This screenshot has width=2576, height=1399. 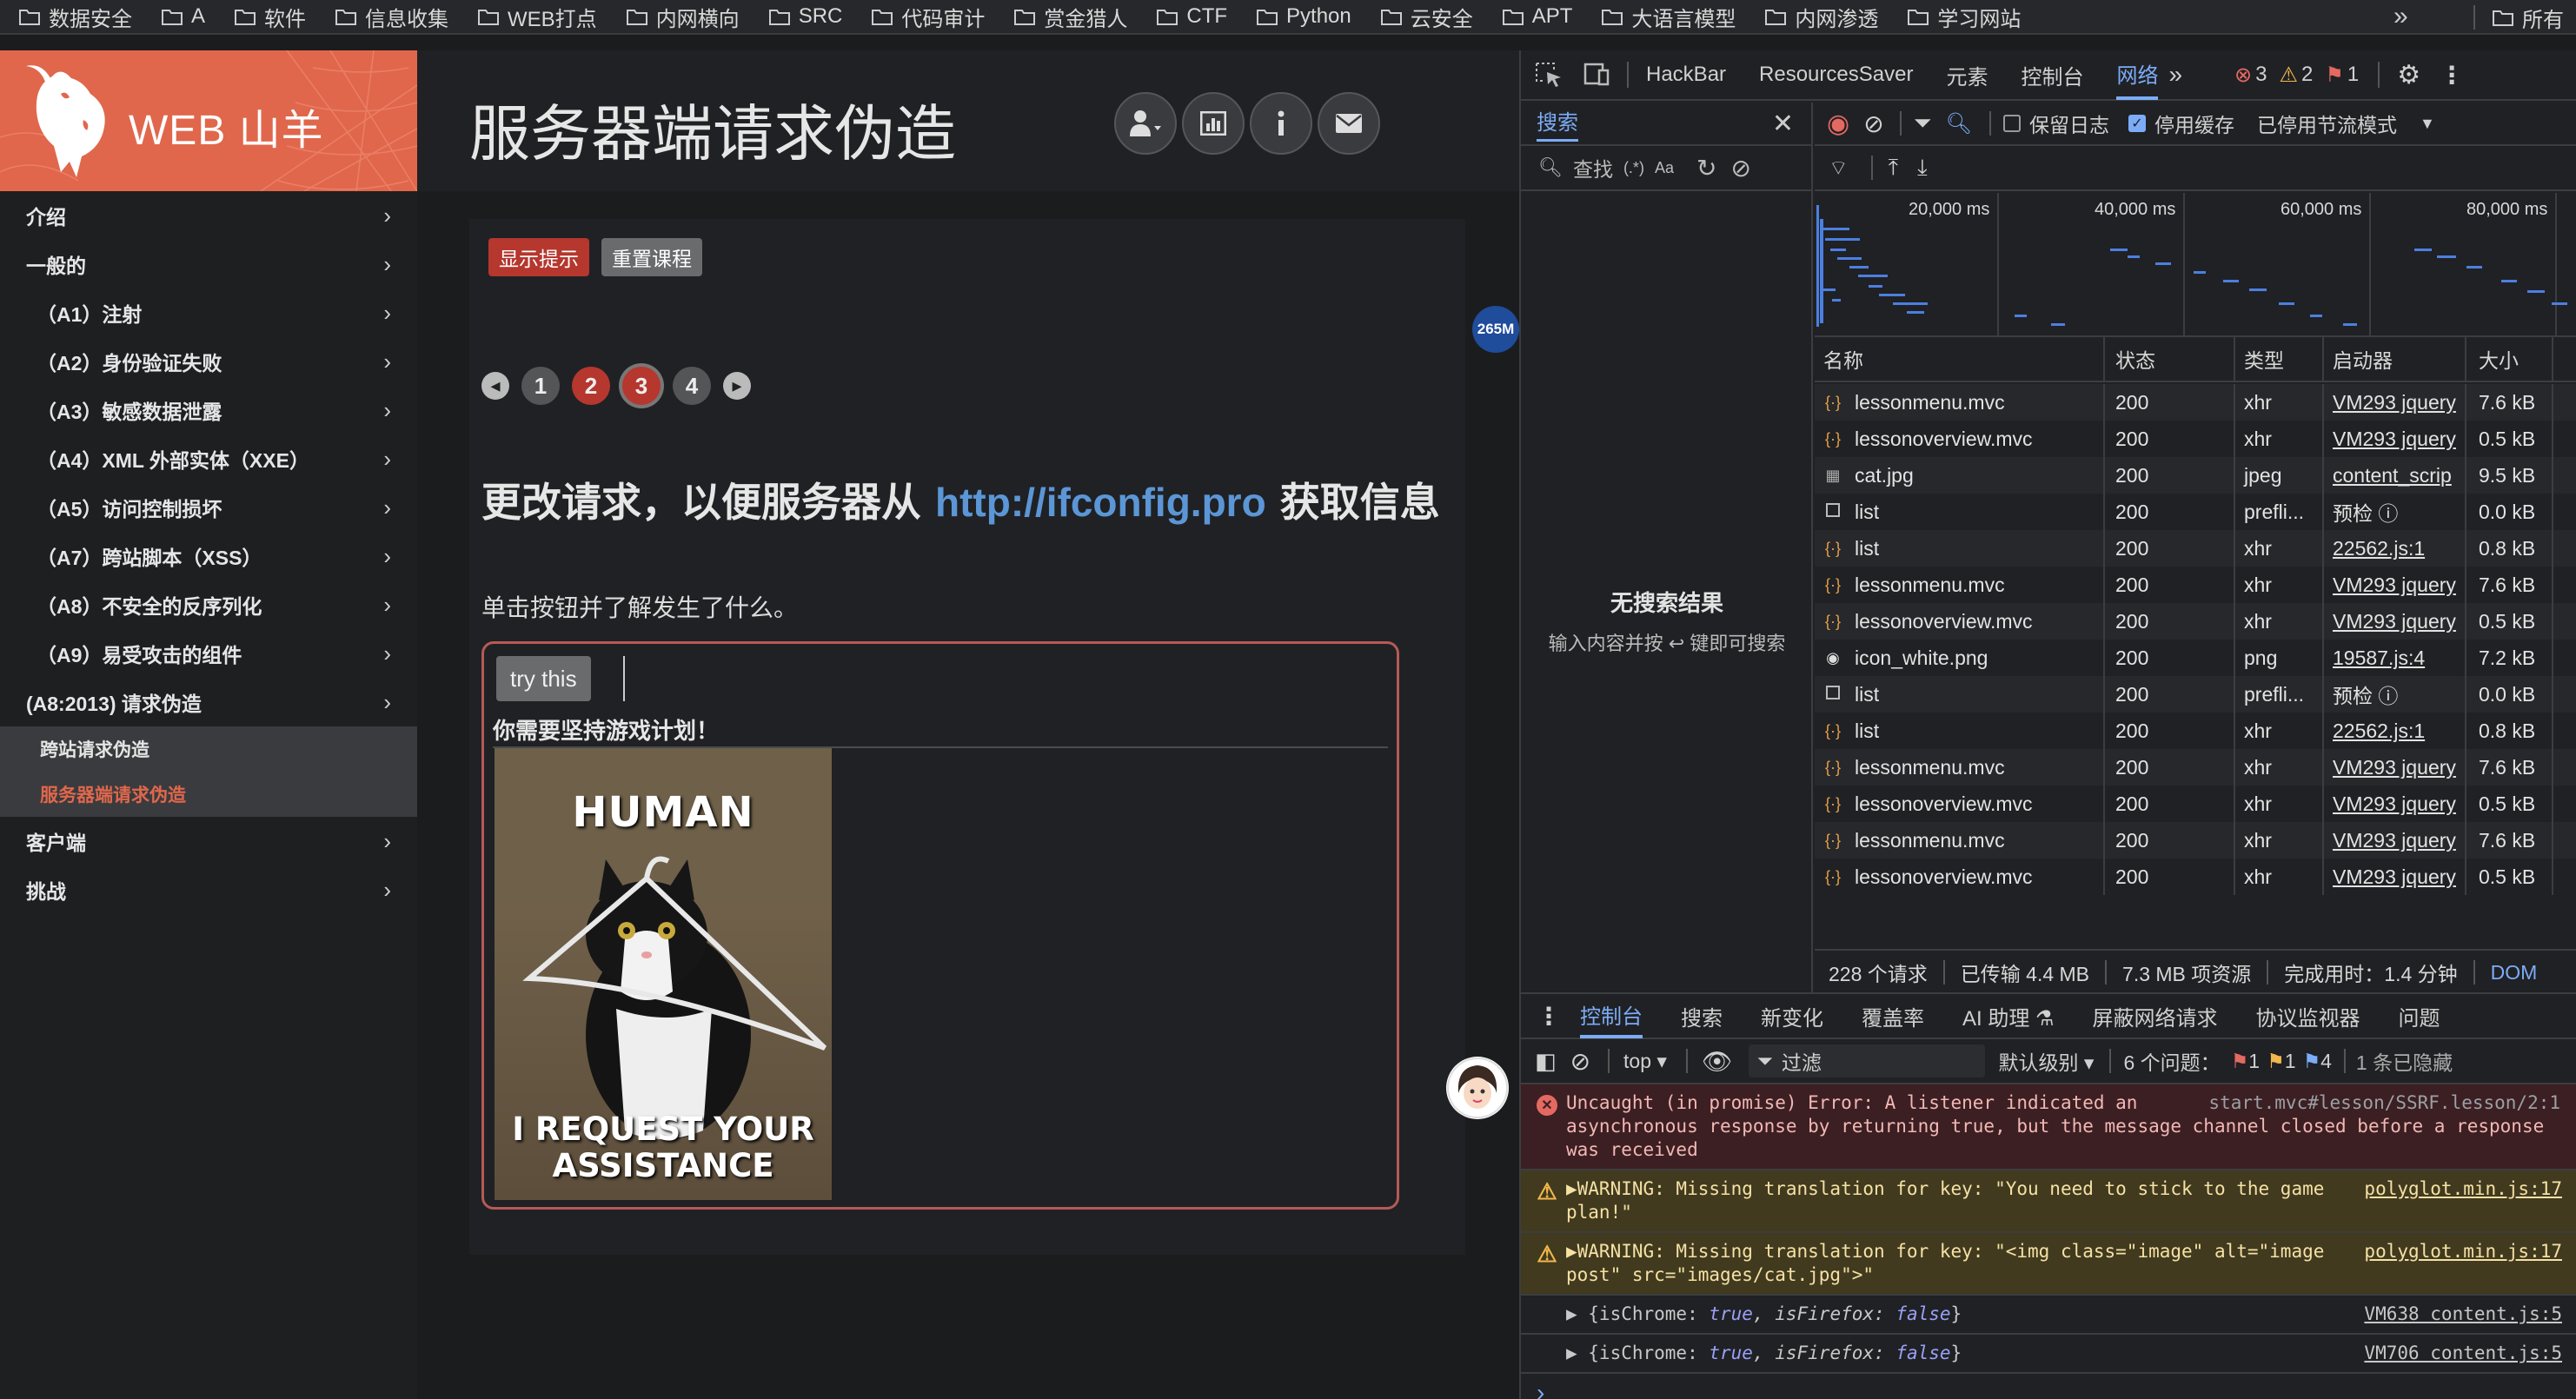 What do you see at coordinates (928, 16) in the screenshot?
I see `bookmark-folder: 代码审计` at bounding box center [928, 16].